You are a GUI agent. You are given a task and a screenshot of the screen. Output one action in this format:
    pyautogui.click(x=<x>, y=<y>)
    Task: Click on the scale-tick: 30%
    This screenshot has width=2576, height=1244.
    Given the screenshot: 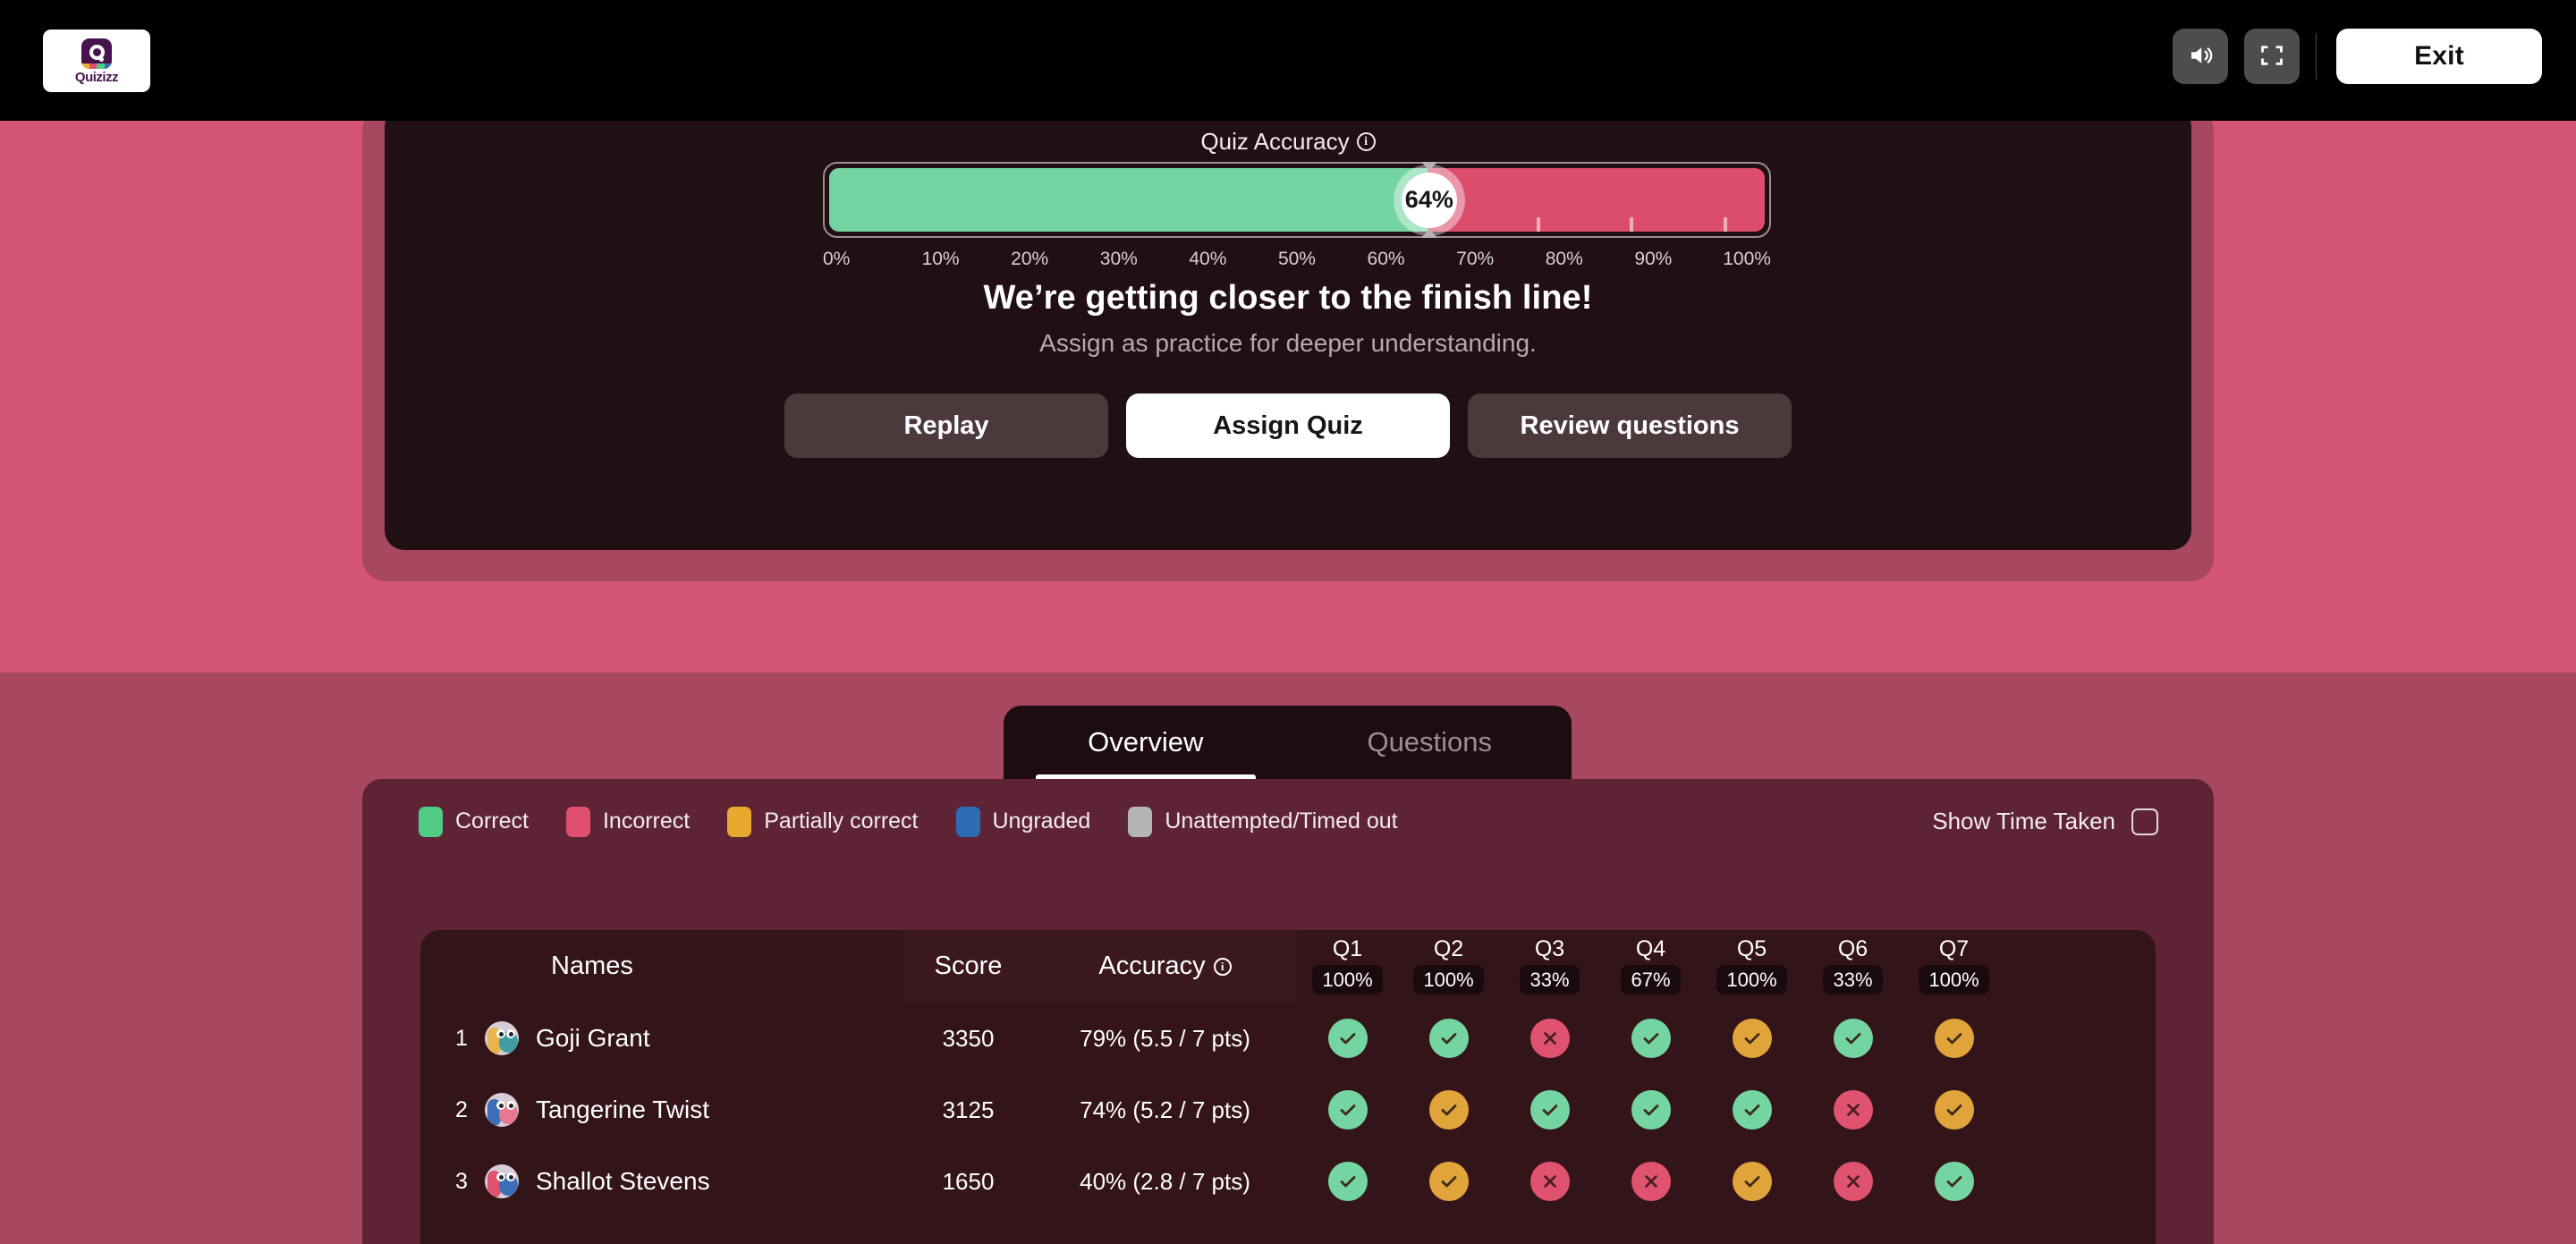 What is the action you would take?
    pyautogui.click(x=1118, y=259)
    